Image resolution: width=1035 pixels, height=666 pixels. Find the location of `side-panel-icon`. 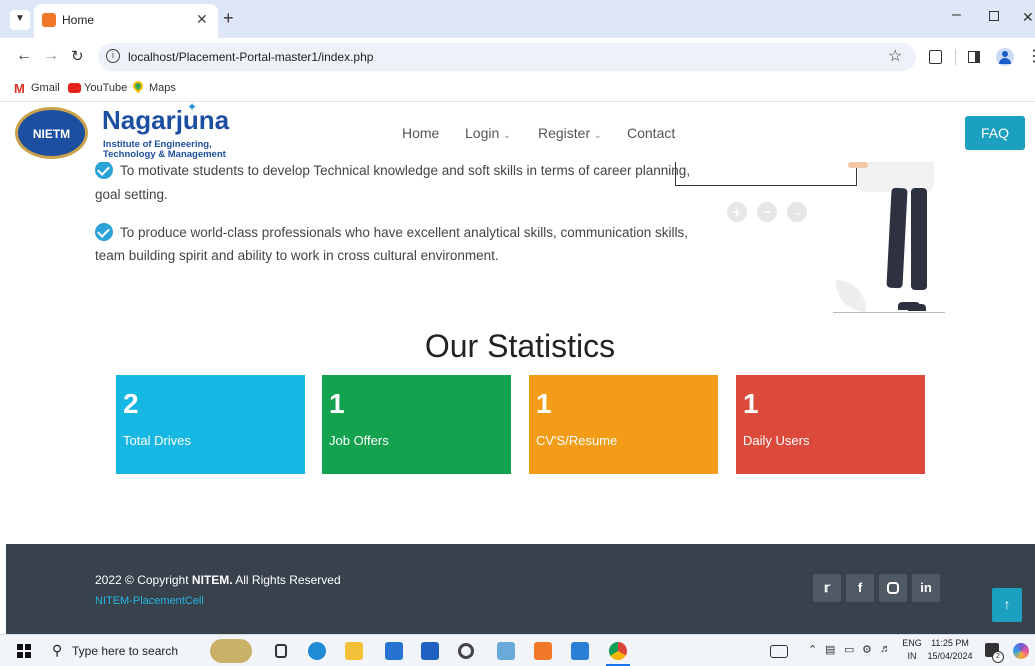

side-panel-icon is located at coordinates (974, 57).